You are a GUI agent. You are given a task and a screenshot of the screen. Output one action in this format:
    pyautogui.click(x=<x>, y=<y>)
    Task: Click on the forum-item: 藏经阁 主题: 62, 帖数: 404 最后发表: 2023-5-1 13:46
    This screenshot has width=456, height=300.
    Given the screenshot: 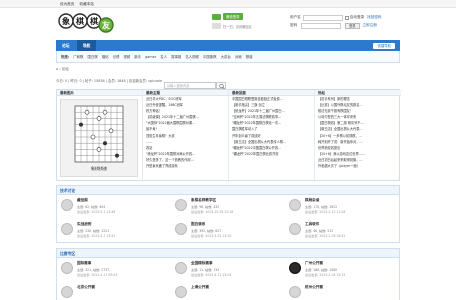 What is the action you would take?
    pyautogui.click(x=112, y=208)
    